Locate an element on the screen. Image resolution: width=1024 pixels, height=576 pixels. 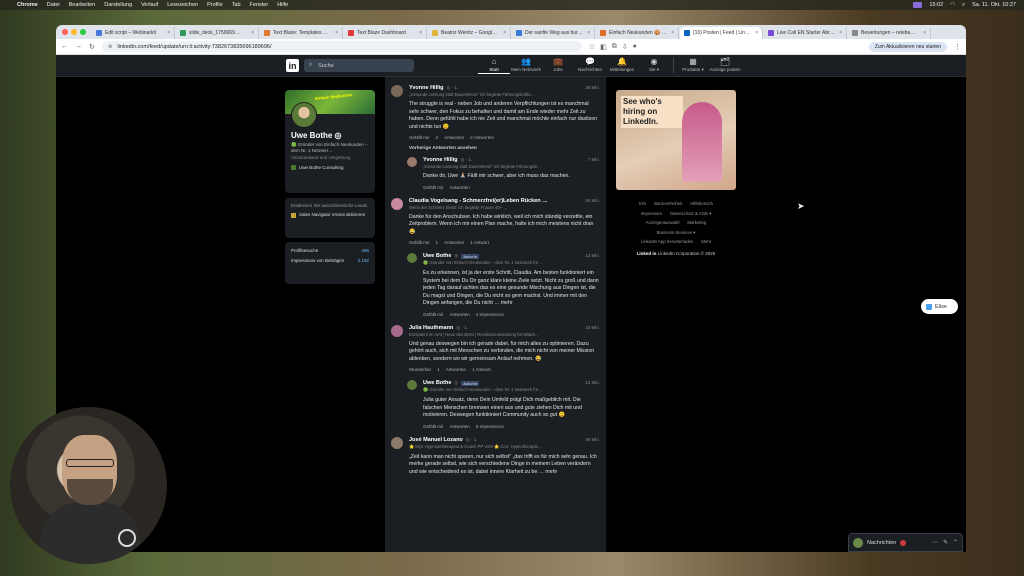
comment-action: Wunderbar is located at coordinates (420, 369).